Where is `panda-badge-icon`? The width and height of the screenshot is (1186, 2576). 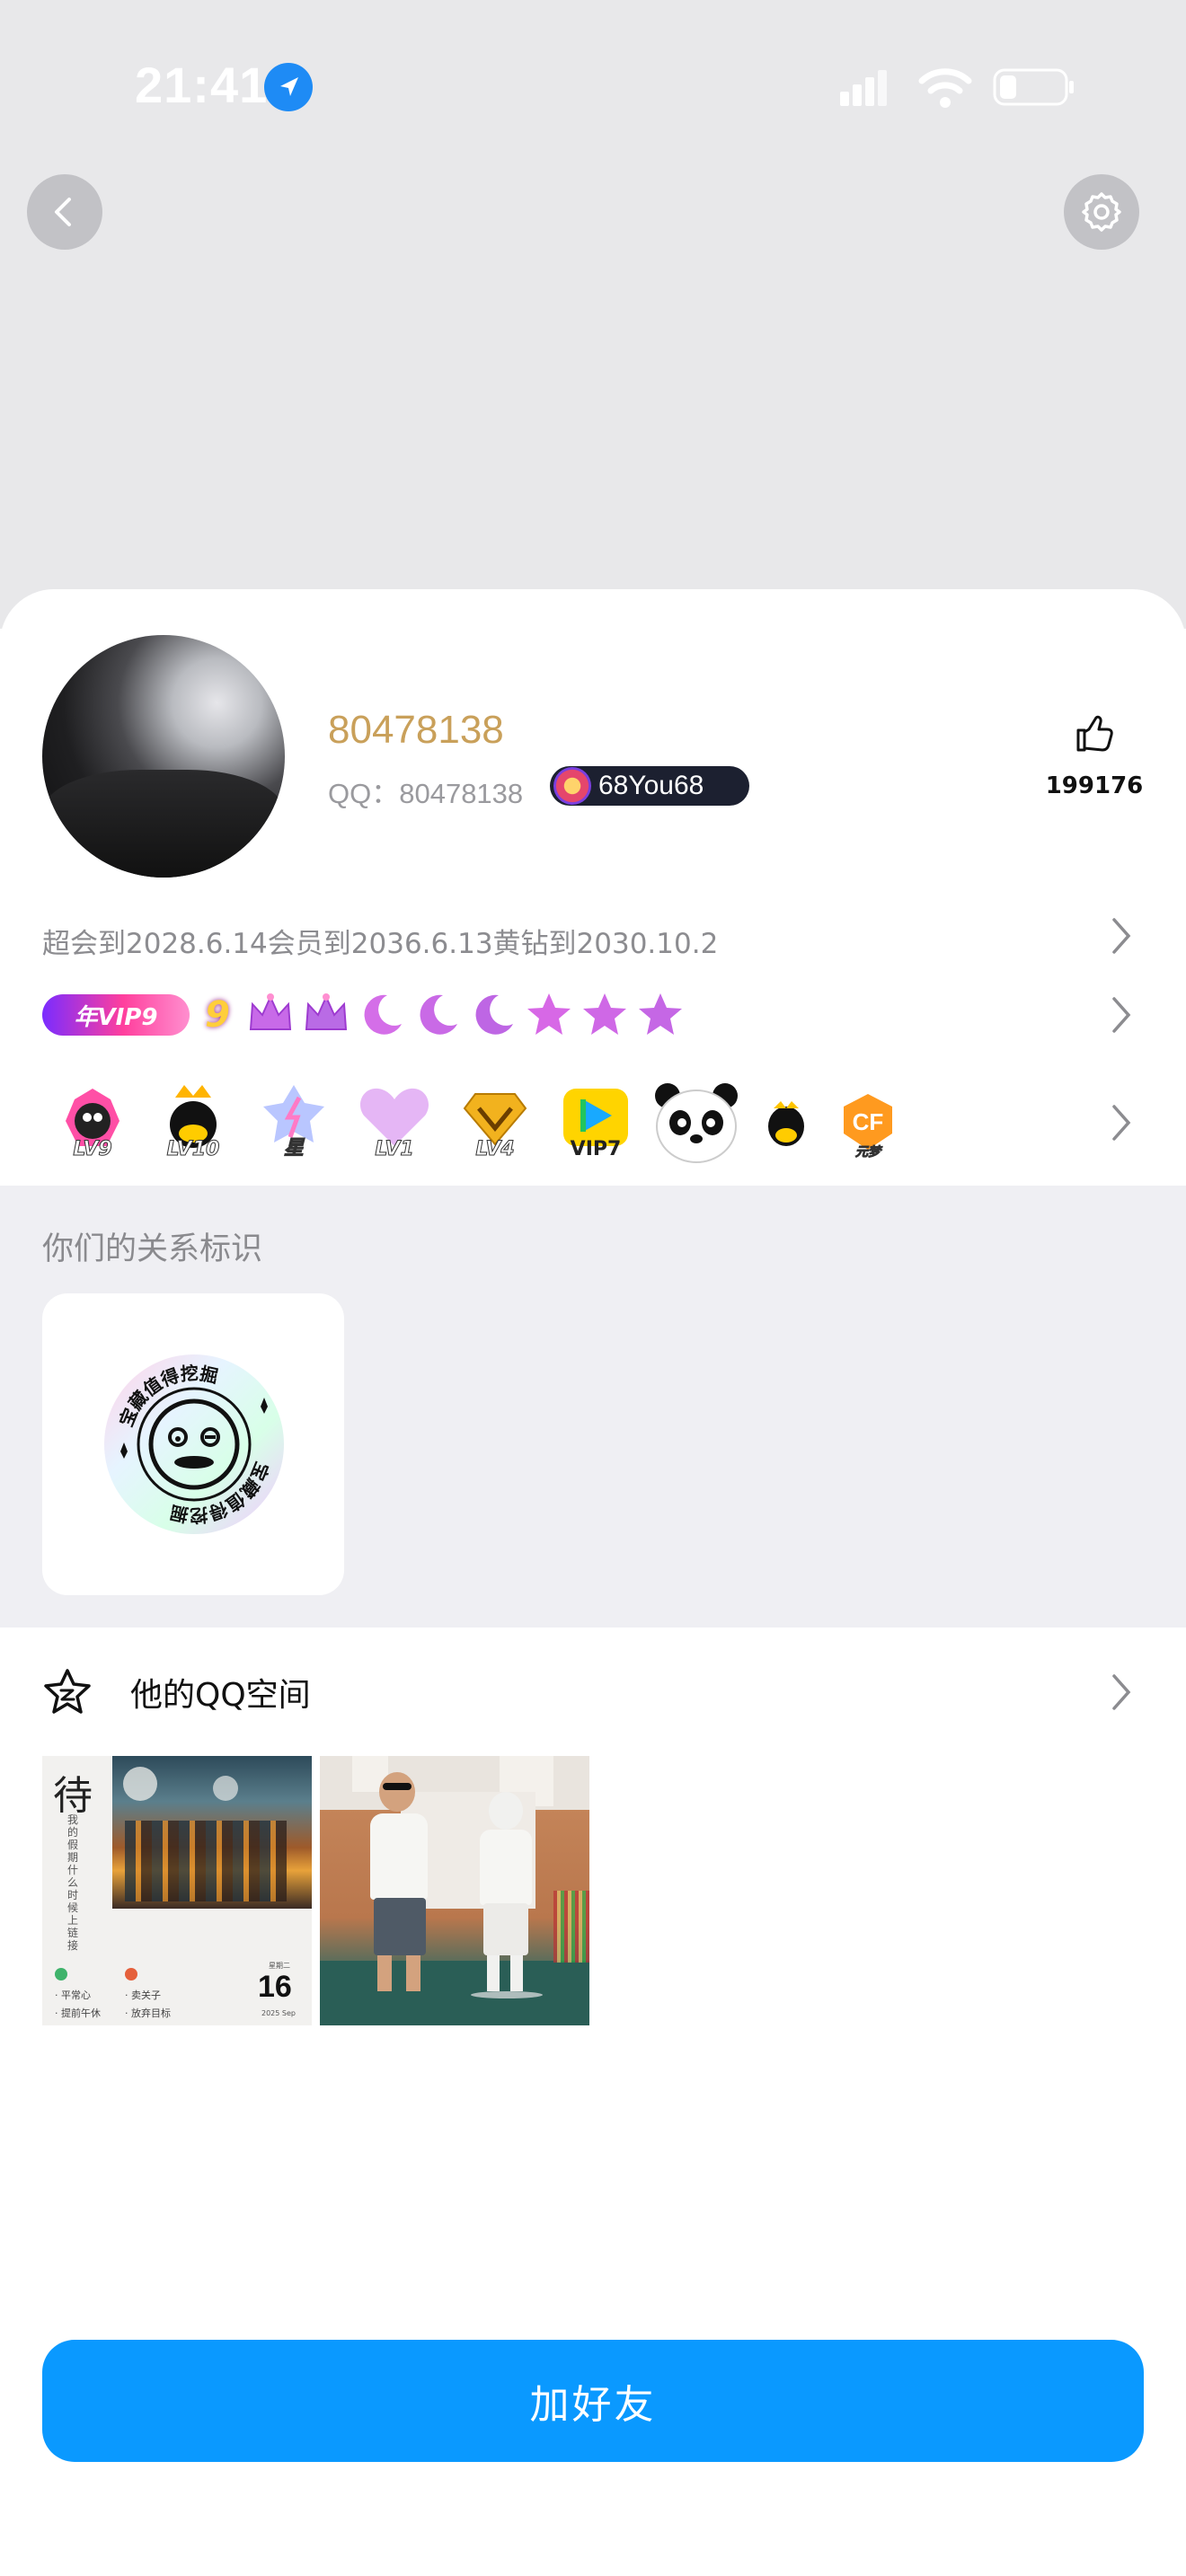
panda-badge-icon is located at coordinates (696, 1122).